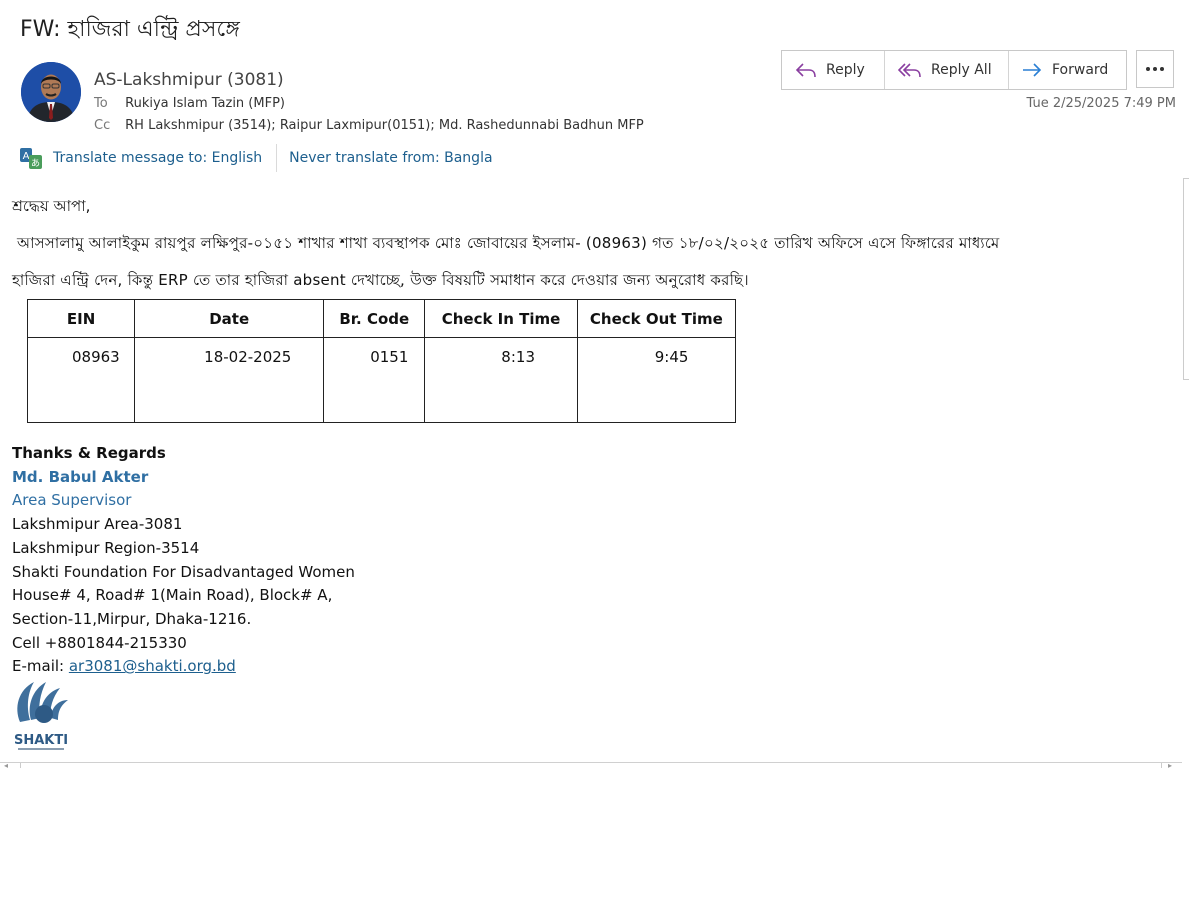 The image size is (1189, 906). I want to click on sender-name: AS-Lakshmipur (3081), so click(189, 80).